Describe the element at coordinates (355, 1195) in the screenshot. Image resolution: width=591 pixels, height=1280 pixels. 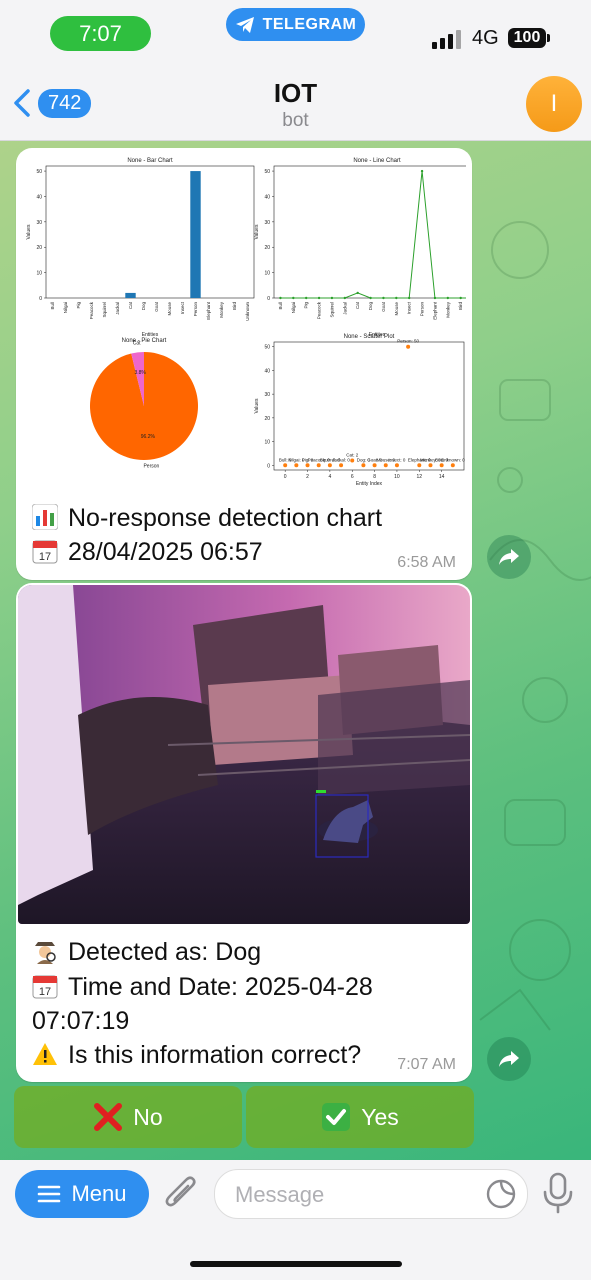
I see `message-input` at that location.